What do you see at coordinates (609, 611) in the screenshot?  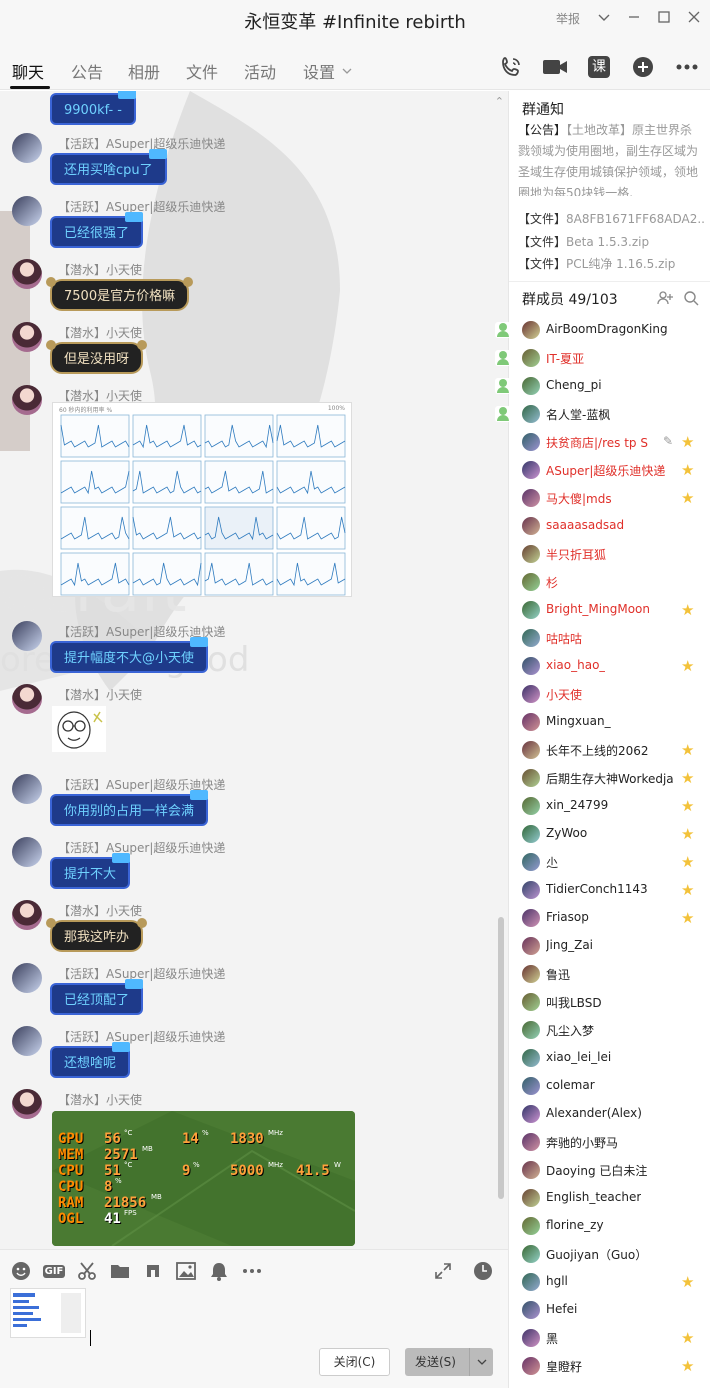 I see `member-item: Bright_MingMoon ★` at bounding box center [609, 611].